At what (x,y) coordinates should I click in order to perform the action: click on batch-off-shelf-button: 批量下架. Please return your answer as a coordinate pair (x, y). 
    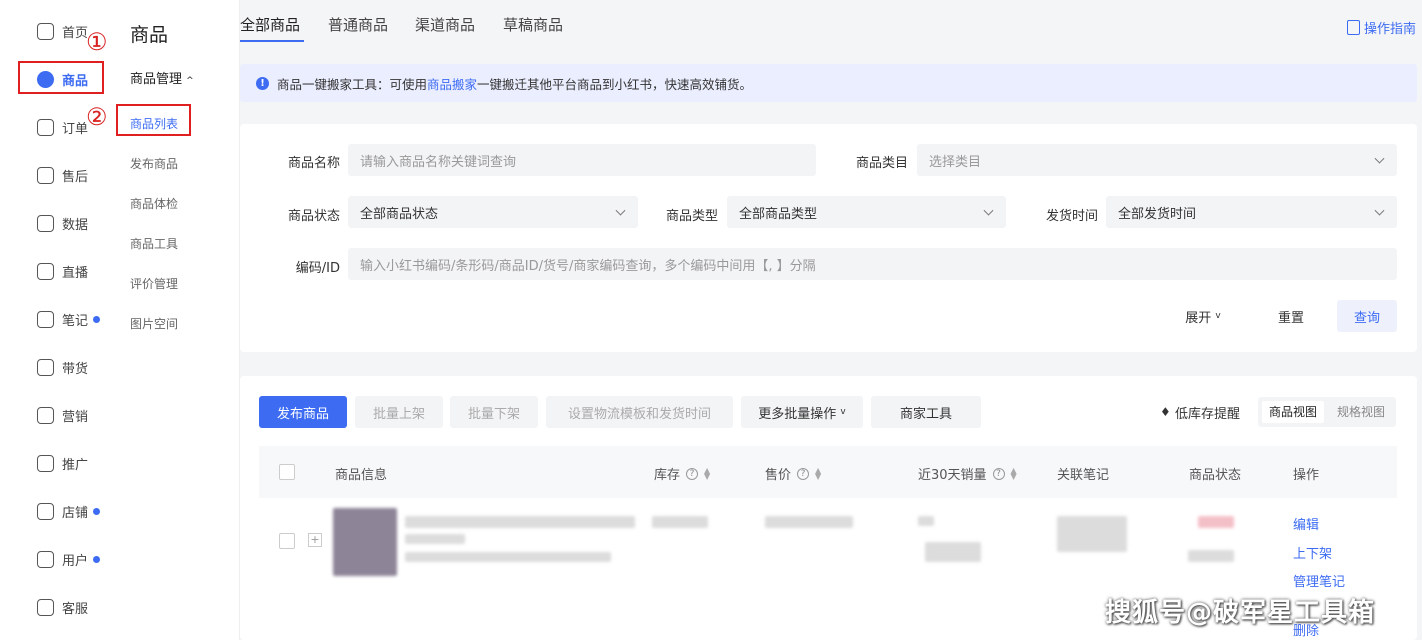
    Looking at the image, I should click on (494, 412).